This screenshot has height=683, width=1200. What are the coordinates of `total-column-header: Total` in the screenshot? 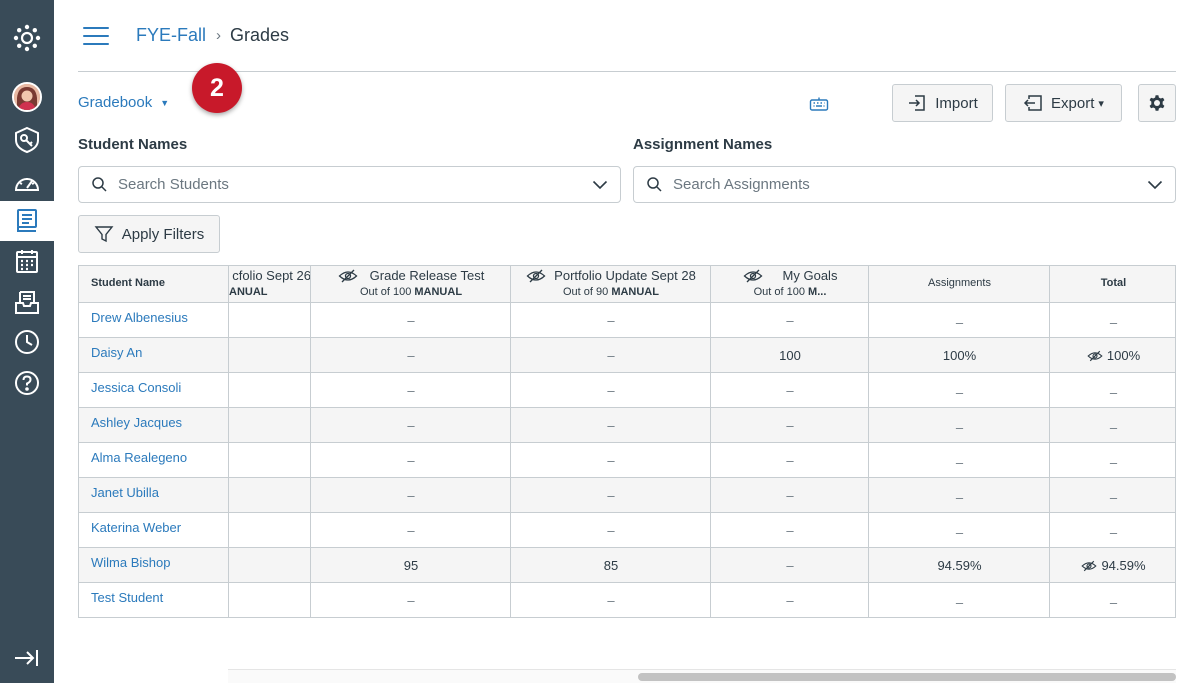 It's located at (1112, 283).